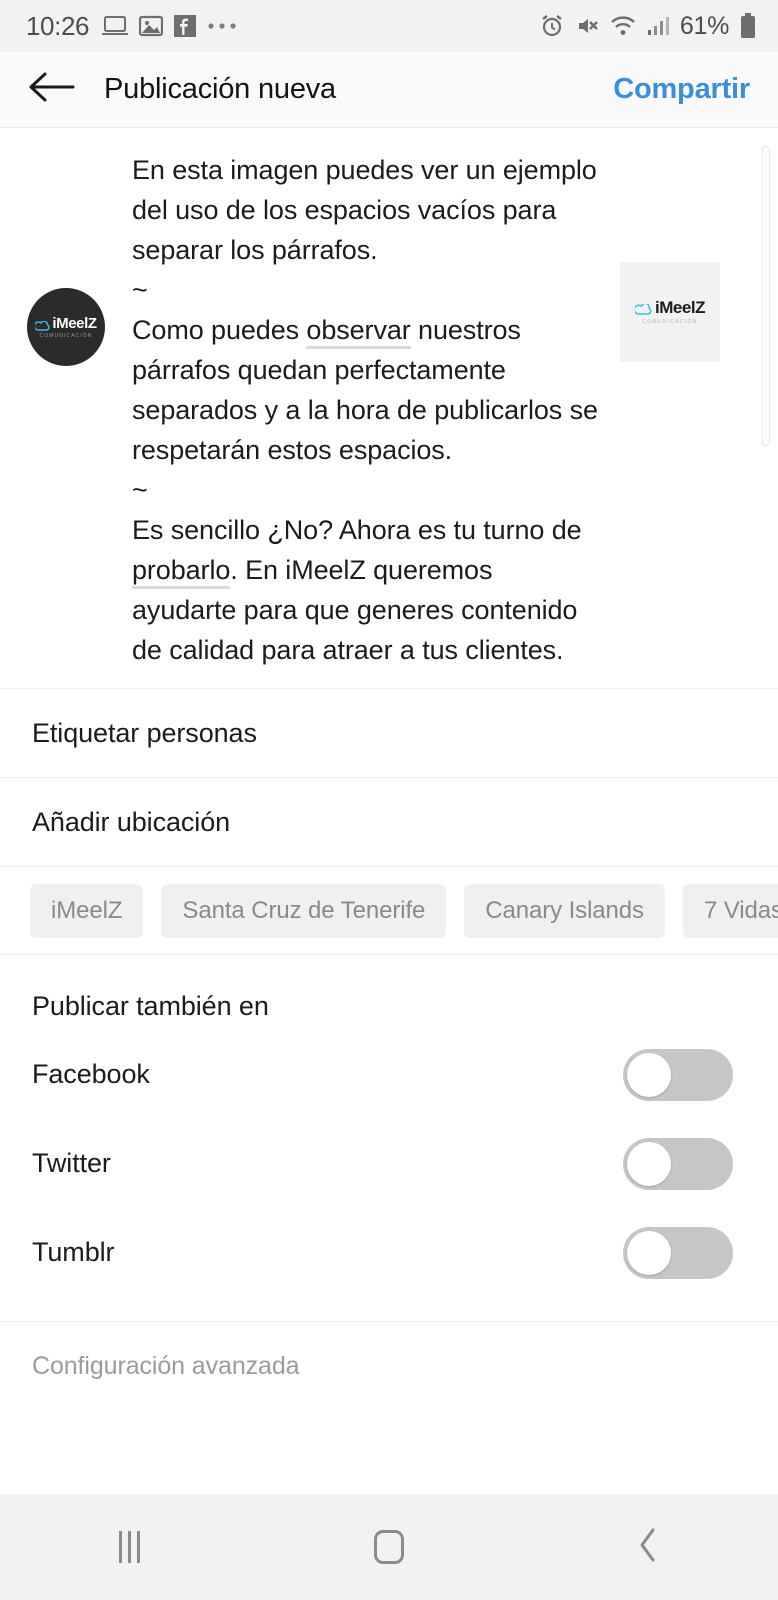  What do you see at coordinates (357, 530) in the screenshot?
I see `caption-p3-before: Es sencillo ¿No? Ahora es tu turno de` at bounding box center [357, 530].